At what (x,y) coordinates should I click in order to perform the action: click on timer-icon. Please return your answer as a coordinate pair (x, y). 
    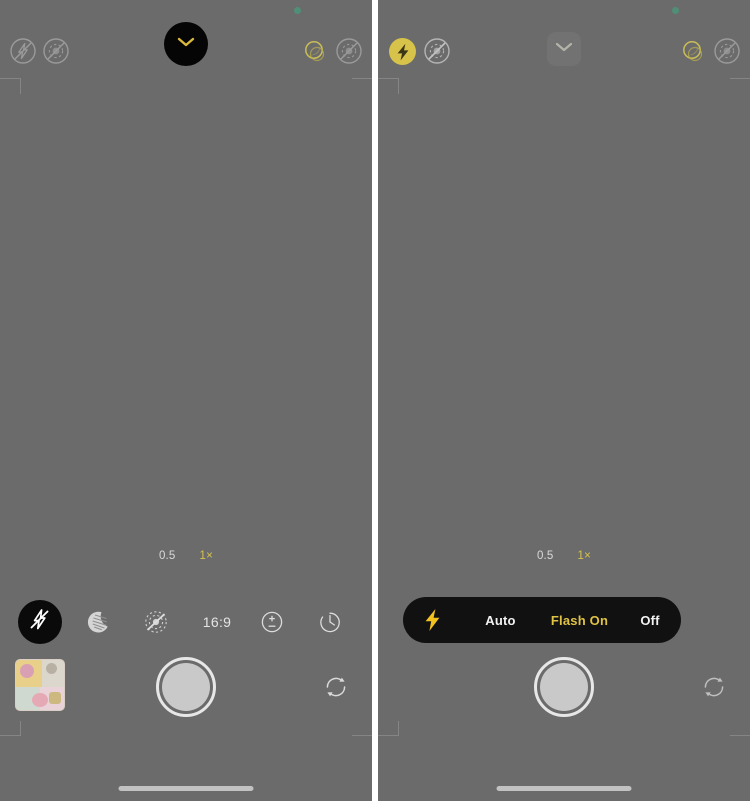
    Looking at the image, I should click on (330, 622).